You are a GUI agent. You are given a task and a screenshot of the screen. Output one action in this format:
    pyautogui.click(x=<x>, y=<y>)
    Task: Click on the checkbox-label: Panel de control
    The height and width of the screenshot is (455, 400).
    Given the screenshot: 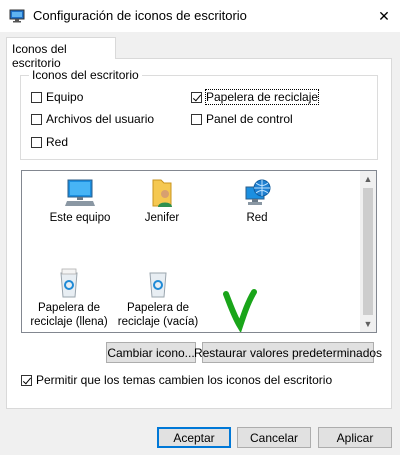 What is the action you would take?
    pyautogui.click(x=249, y=119)
    